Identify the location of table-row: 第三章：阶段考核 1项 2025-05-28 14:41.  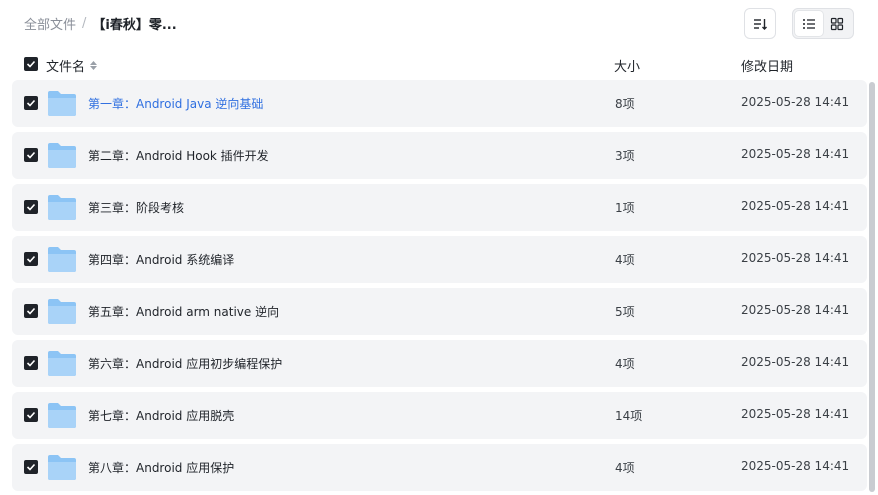
(439, 207).